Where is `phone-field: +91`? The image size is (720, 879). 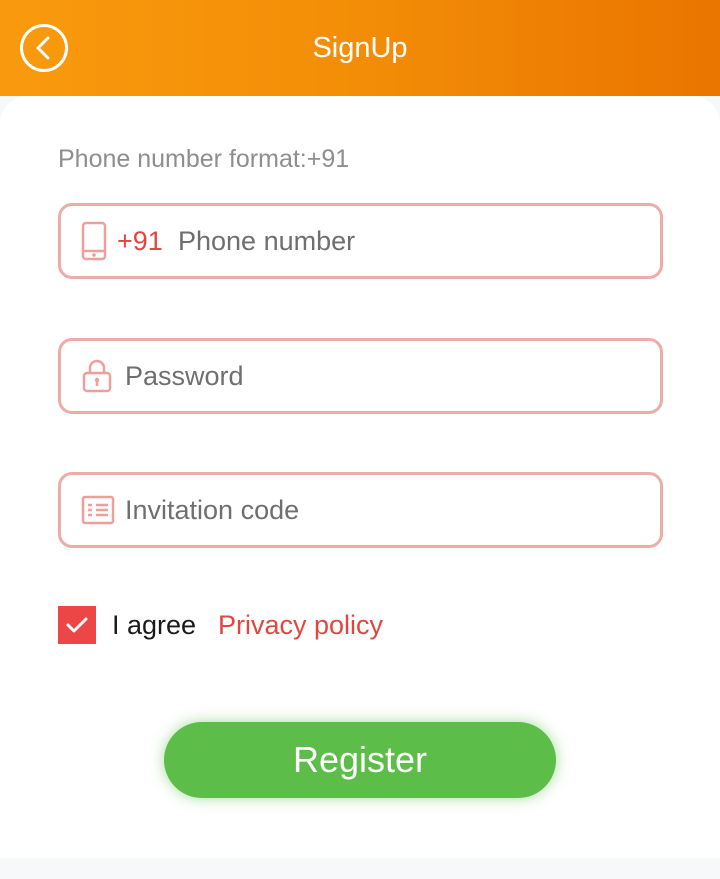
phone-field: +91 is located at coordinates (360, 241).